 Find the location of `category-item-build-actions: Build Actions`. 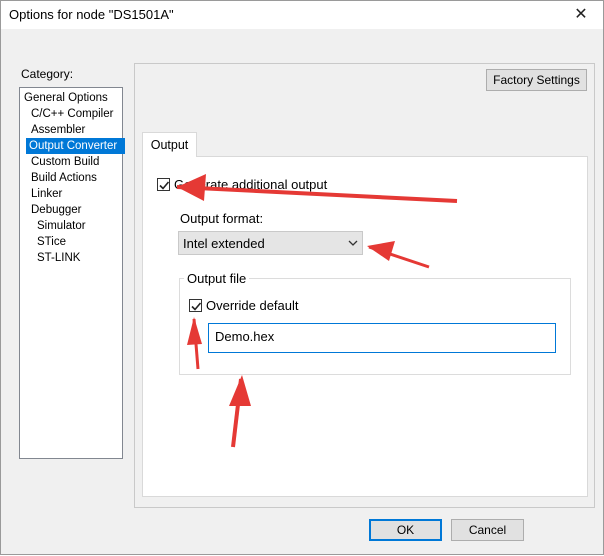

category-item-build-actions: Build Actions is located at coordinates (64, 178).